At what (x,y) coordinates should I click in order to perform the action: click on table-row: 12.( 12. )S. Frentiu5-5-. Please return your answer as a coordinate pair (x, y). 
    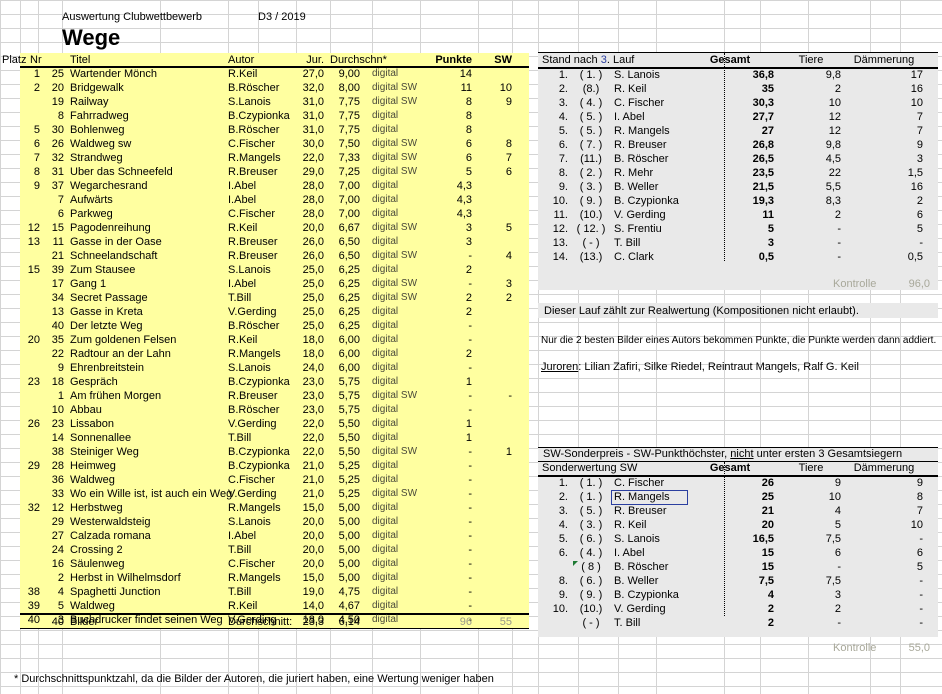
    Looking at the image, I should click on (738, 230).